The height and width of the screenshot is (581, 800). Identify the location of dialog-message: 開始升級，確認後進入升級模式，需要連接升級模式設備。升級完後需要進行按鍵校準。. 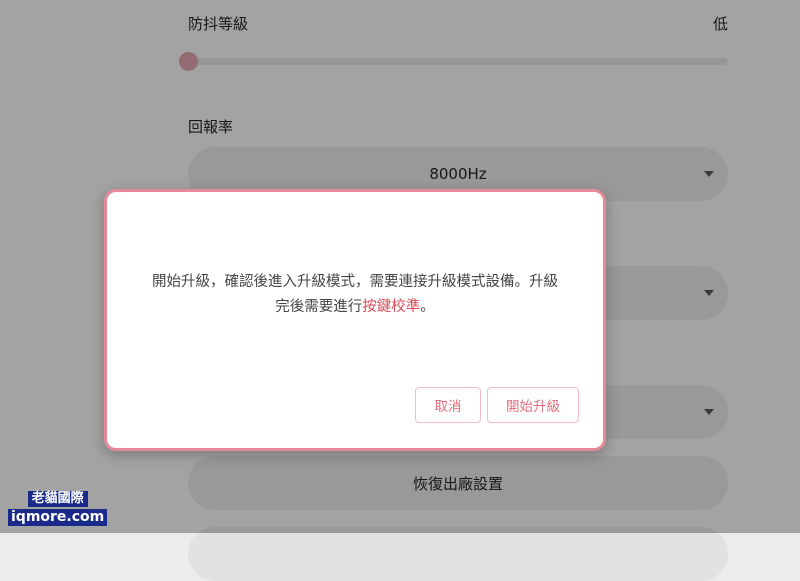
(355, 295).